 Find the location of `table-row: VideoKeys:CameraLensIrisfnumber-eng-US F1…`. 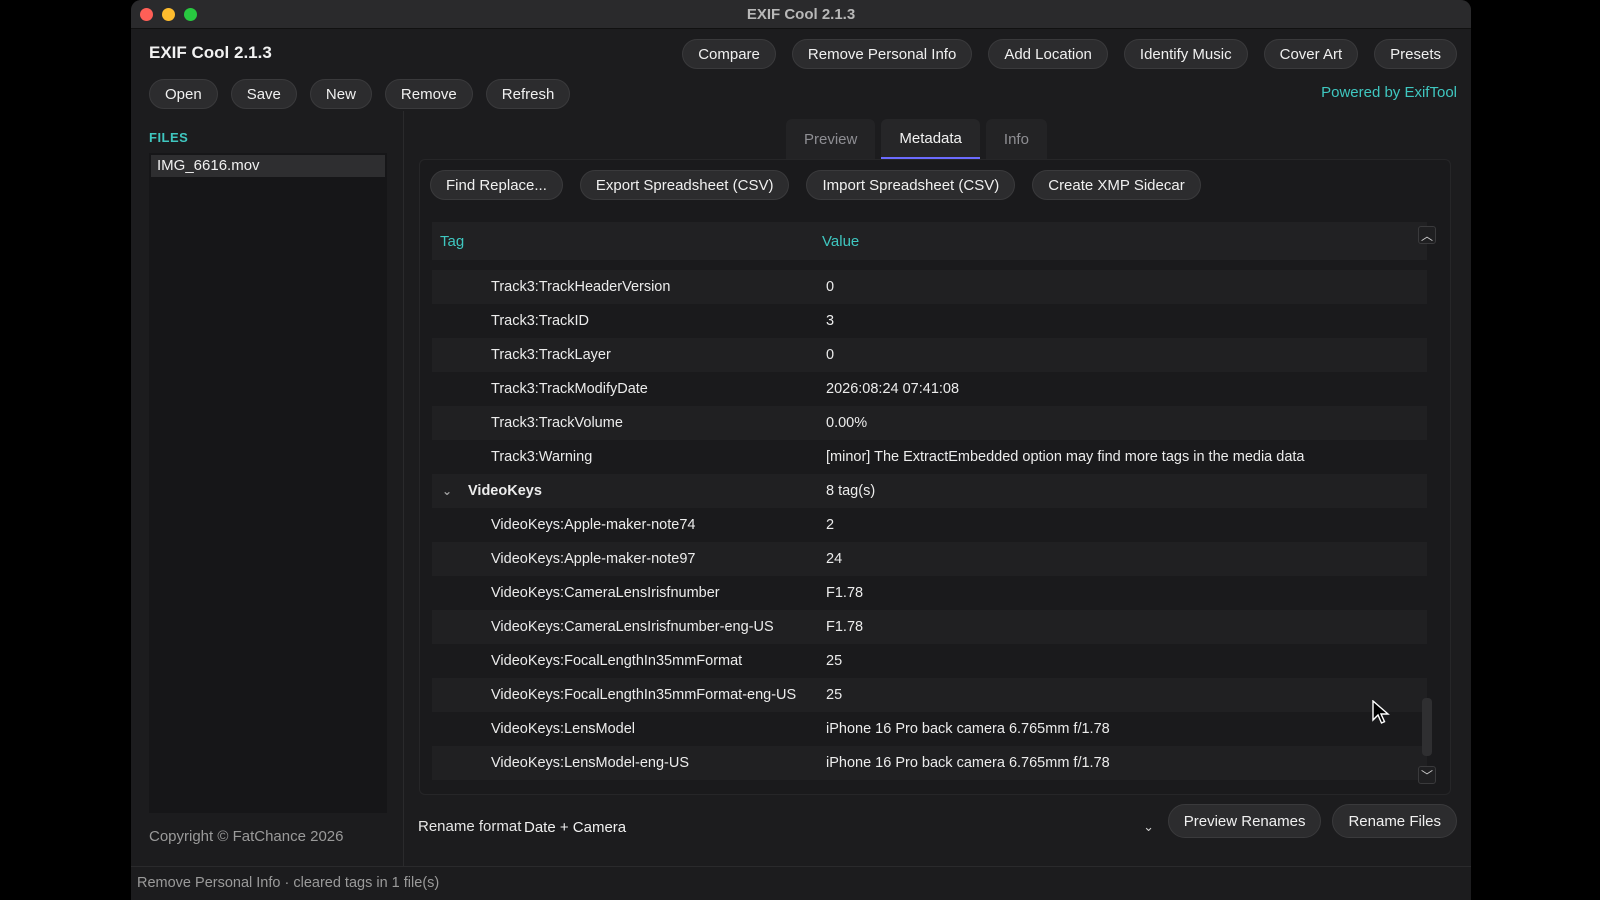

table-row: VideoKeys:CameraLensIrisfnumber-eng-US F1… is located at coordinates (929, 627).